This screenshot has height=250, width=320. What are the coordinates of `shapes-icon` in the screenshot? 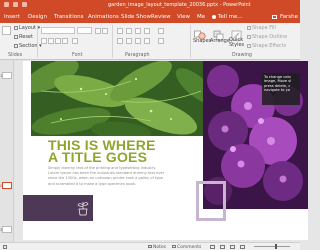 It's located at (200, 33).